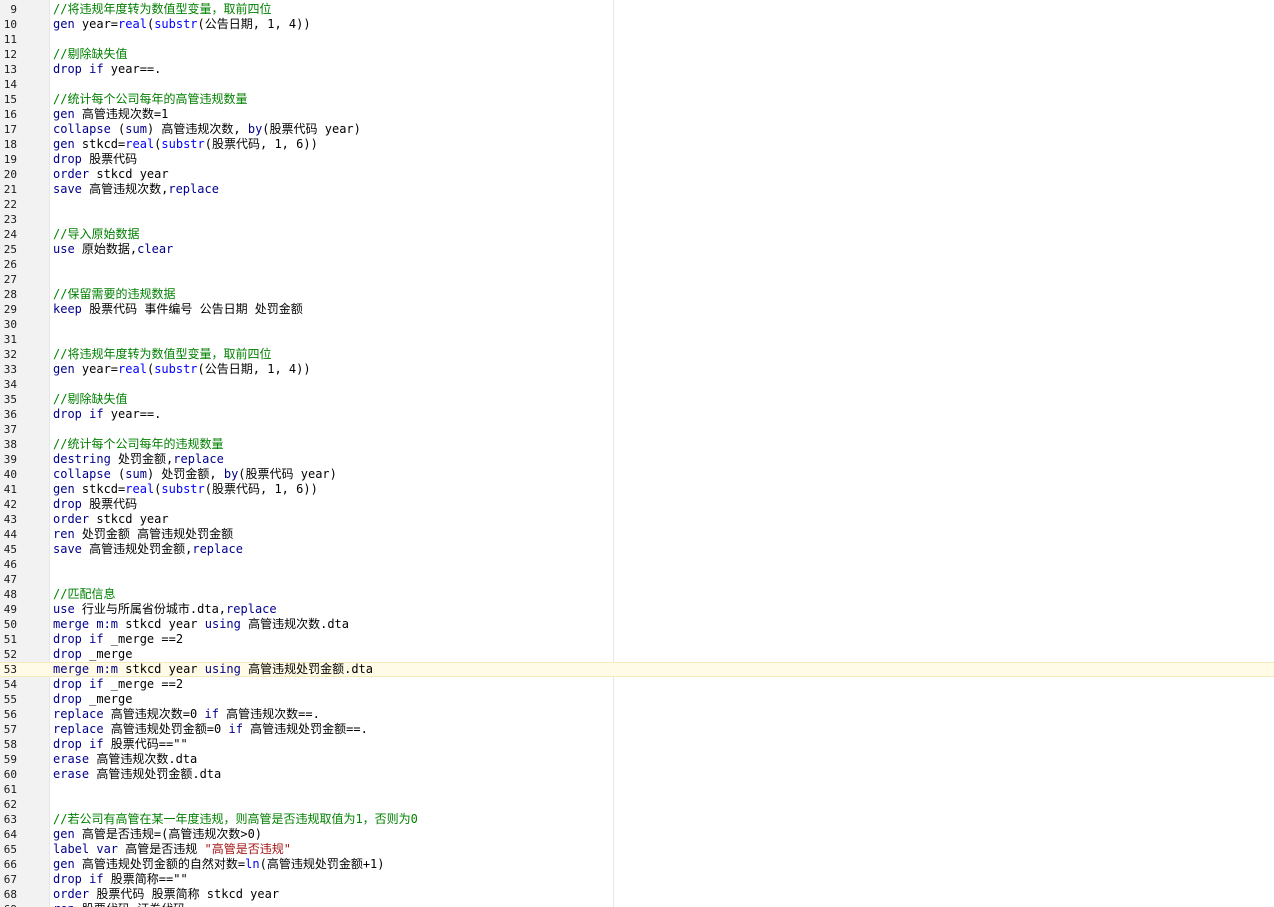 This screenshot has height=907, width=1274. Describe the element at coordinates (136, 189) in the screenshot. I see `line-code: save 高管违规次数,replace` at that location.